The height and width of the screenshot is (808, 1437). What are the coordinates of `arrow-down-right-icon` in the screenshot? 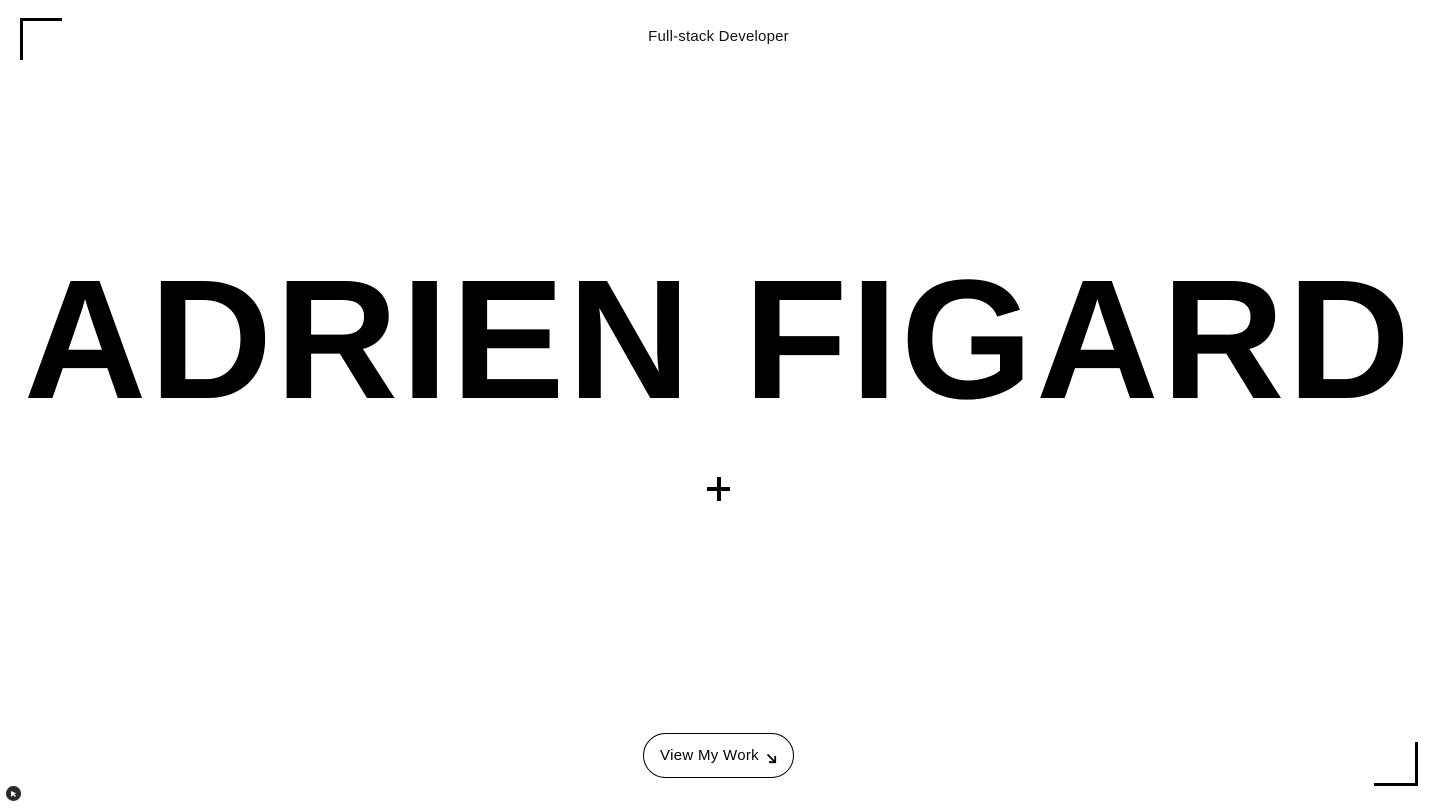 It's located at (771, 757).